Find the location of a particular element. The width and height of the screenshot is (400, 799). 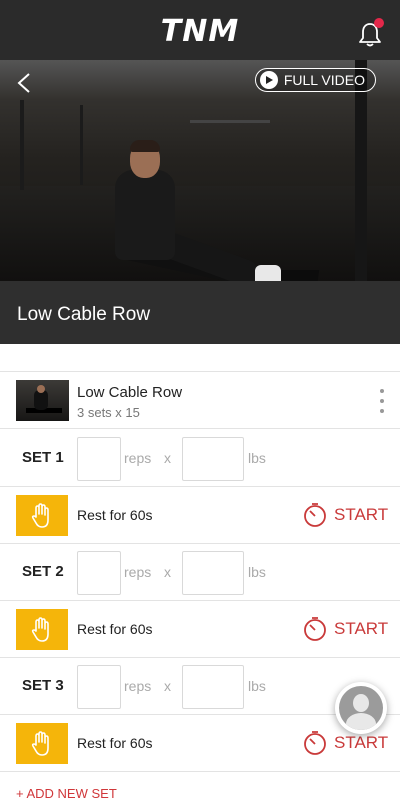

set-label: SET 2 is located at coordinates (43, 571).